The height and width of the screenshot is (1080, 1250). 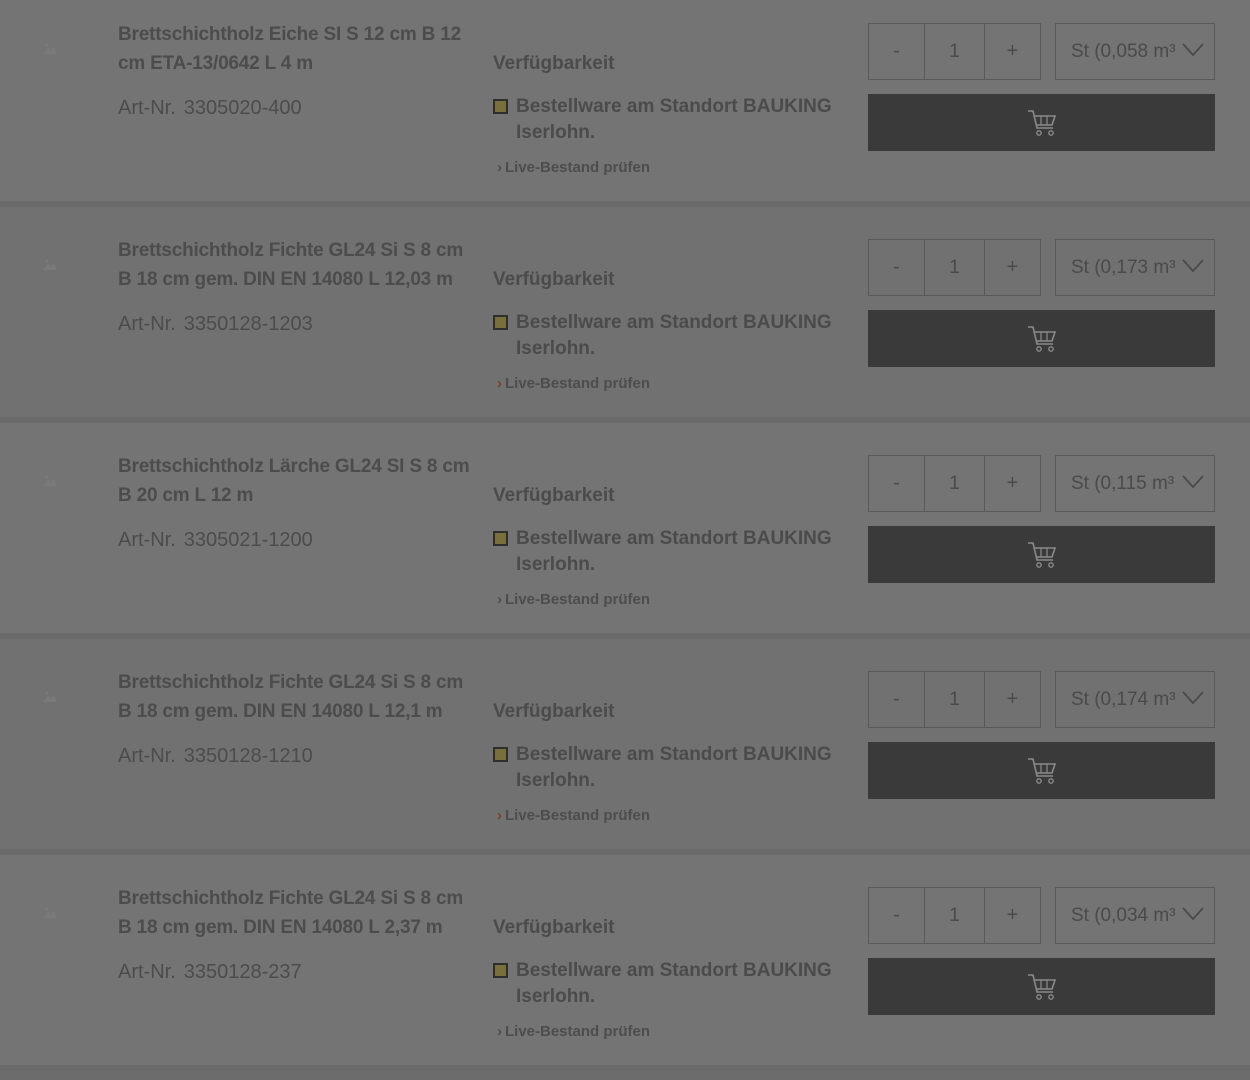 I want to click on unit-select: St (0,115 m³, so click(x=1135, y=483).